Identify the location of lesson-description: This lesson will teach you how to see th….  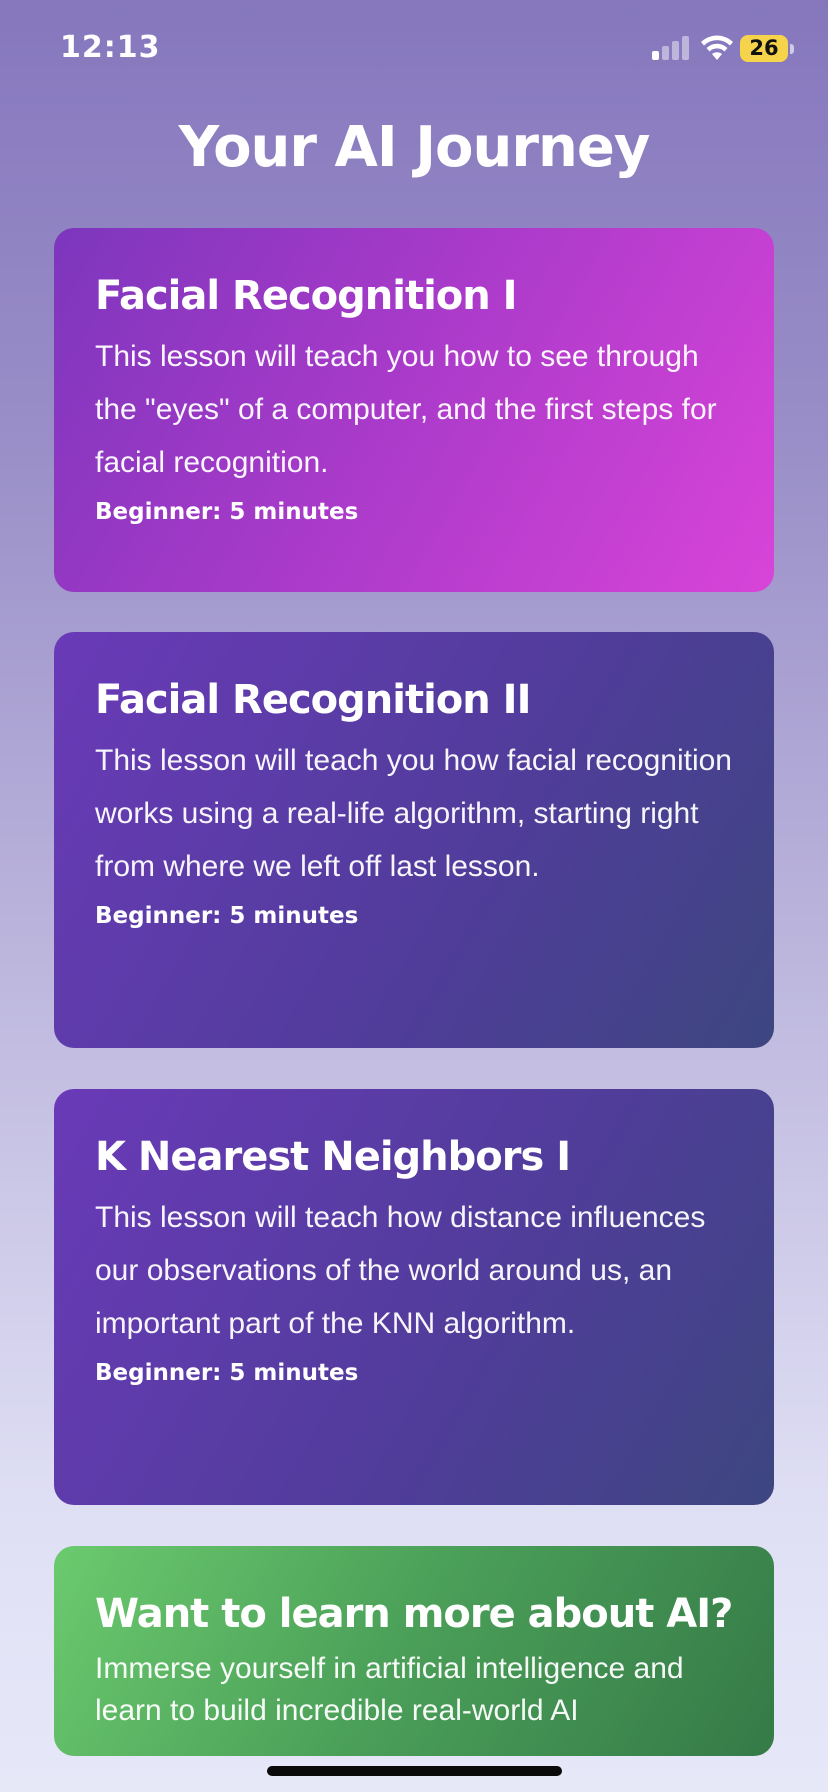
(406, 409).